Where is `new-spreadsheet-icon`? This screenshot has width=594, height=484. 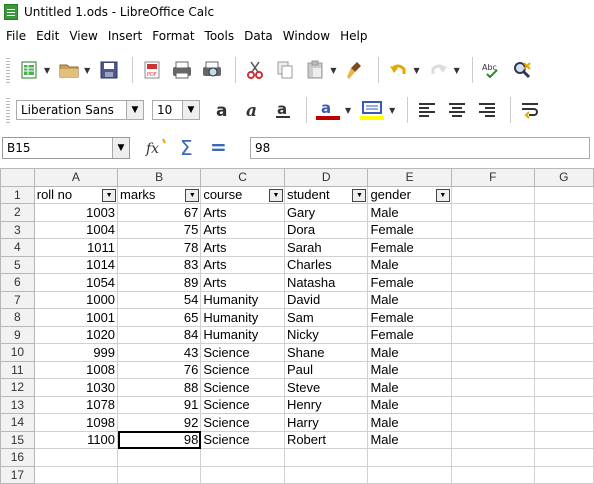 new-spreadsheet-icon is located at coordinates (29, 70).